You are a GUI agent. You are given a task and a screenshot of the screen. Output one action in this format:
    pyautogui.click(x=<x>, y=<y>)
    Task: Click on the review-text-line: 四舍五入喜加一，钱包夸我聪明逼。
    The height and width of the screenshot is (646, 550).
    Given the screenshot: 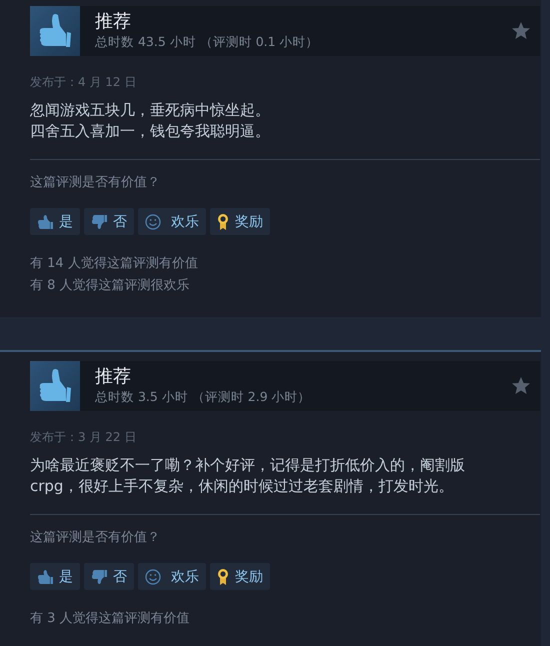 What is the action you would take?
    pyautogui.click(x=150, y=131)
    